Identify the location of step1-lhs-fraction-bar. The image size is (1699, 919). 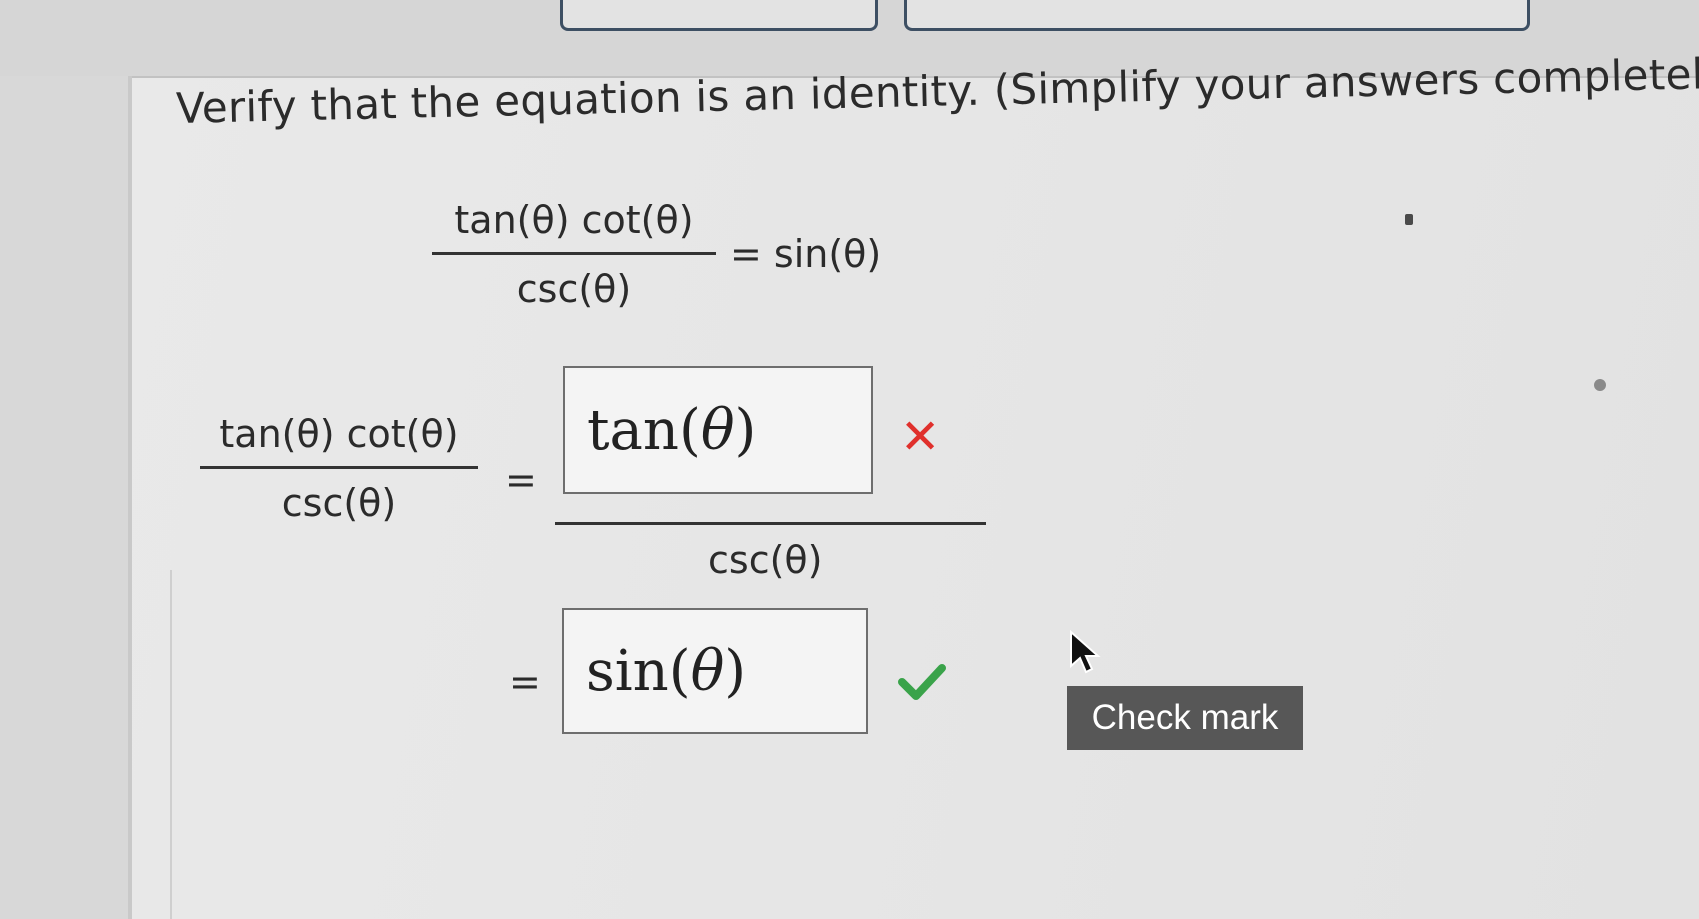
(339, 467).